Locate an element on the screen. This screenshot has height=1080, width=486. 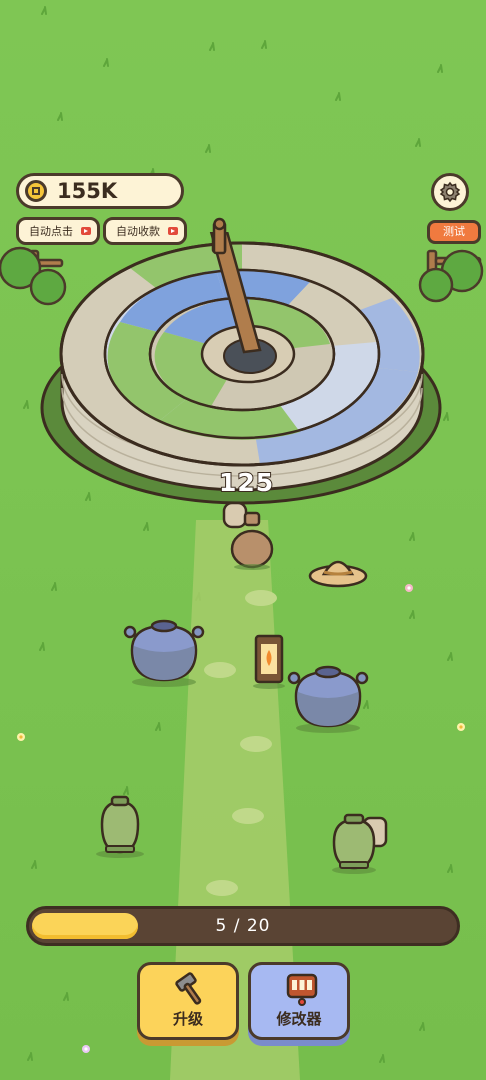
settings-button is located at coordinates (450, 192).